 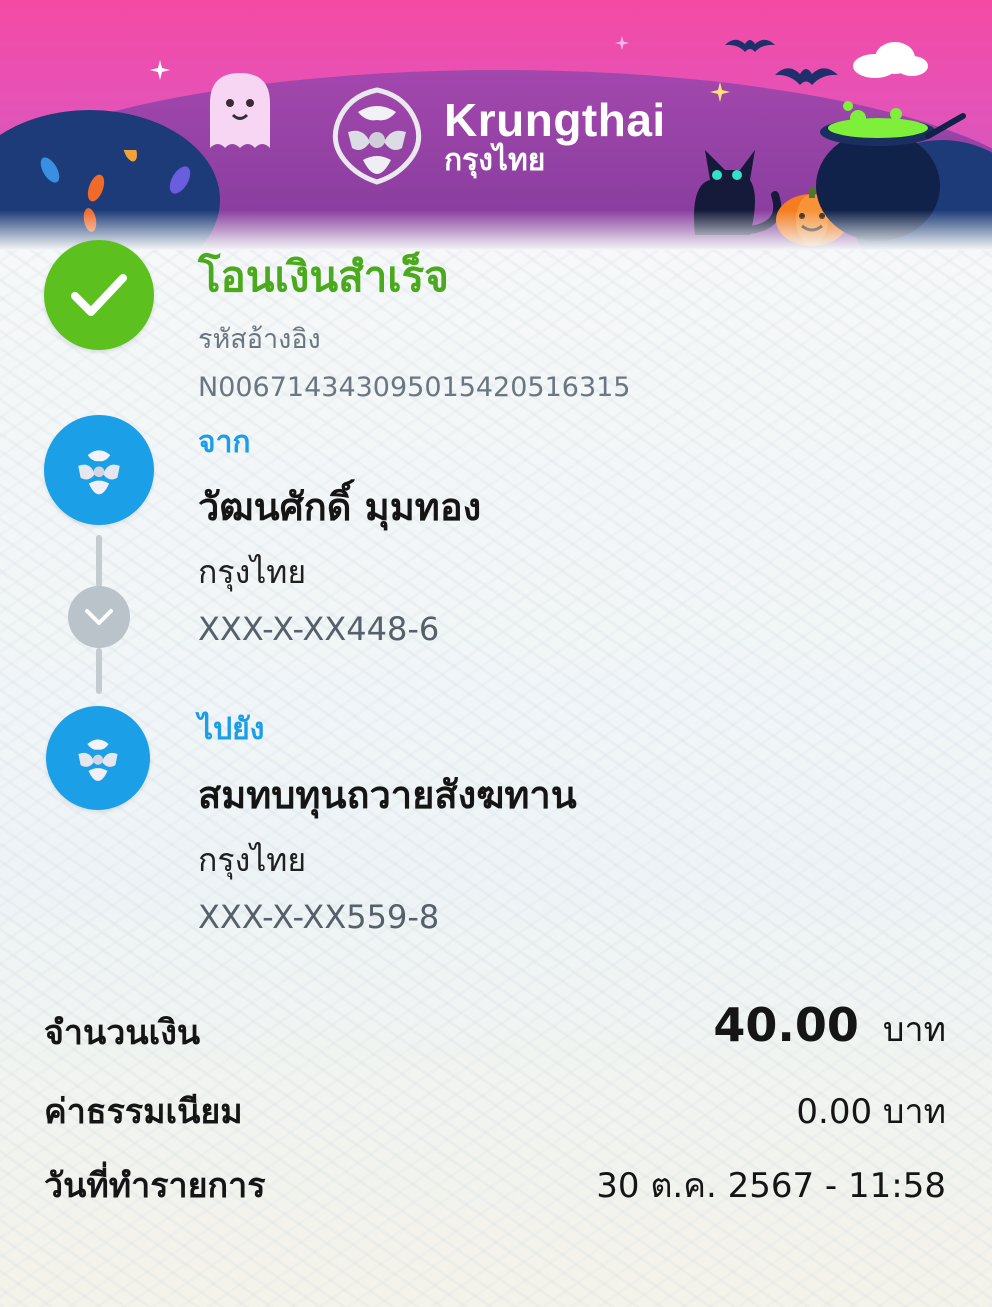 What do you see at coordinates (781, 62) in the screenshot?
I see `bats-icon` at bounding box center [781, 62].